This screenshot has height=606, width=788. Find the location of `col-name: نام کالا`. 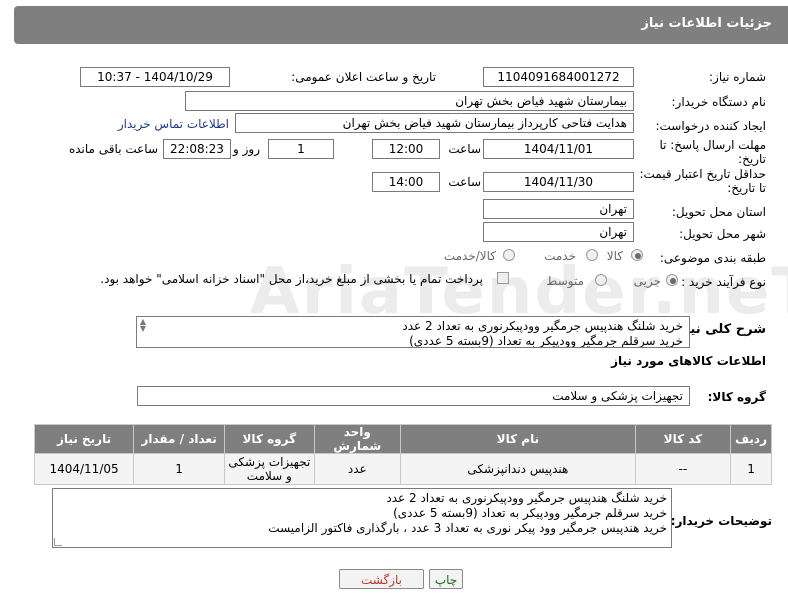

col-name: نام کالا is located at coordinates (518, 439).